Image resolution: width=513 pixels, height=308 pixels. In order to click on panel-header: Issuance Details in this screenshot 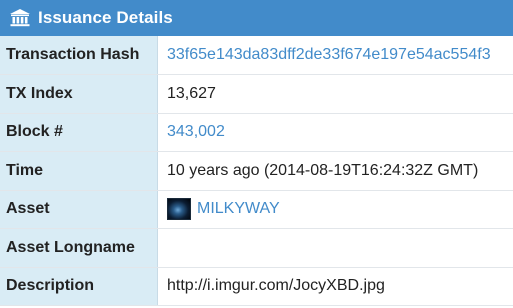, I will do `click(256, 18)`.